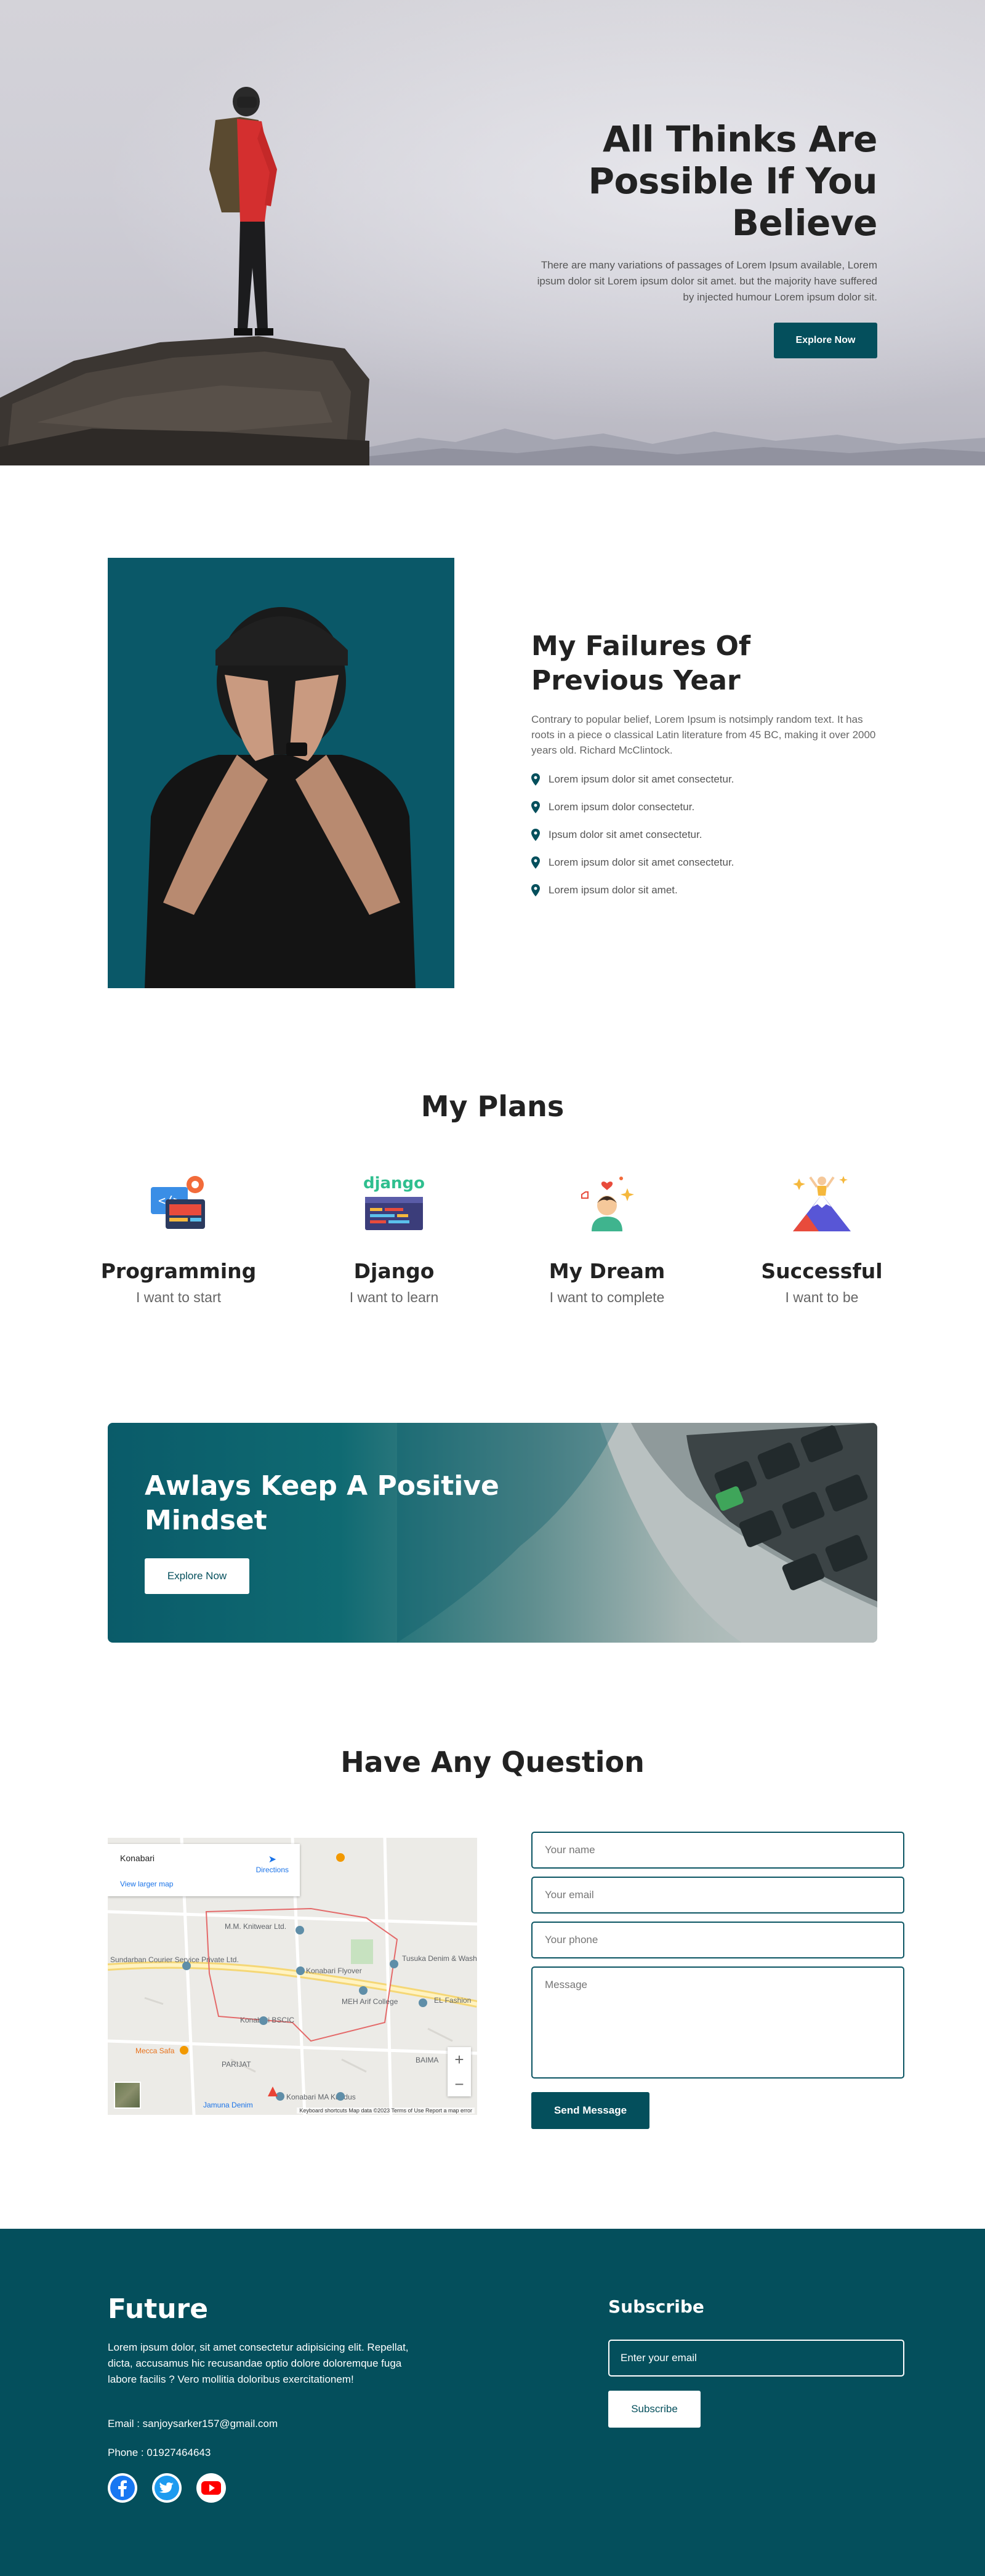  What do you see at coordinates (206, 1520) in the screenshot?
I see `banner-title-line: Mindset` at bounding box center [206, 1520].